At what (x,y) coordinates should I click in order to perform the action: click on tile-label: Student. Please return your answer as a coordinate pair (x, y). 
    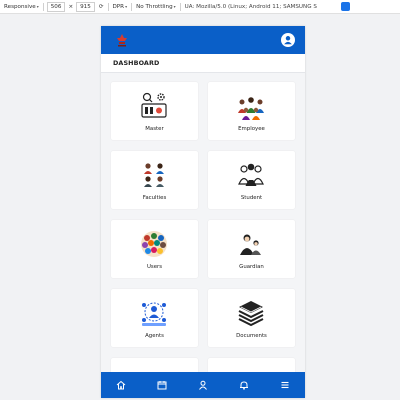
    Looking at the image, I should click on (251, 198).